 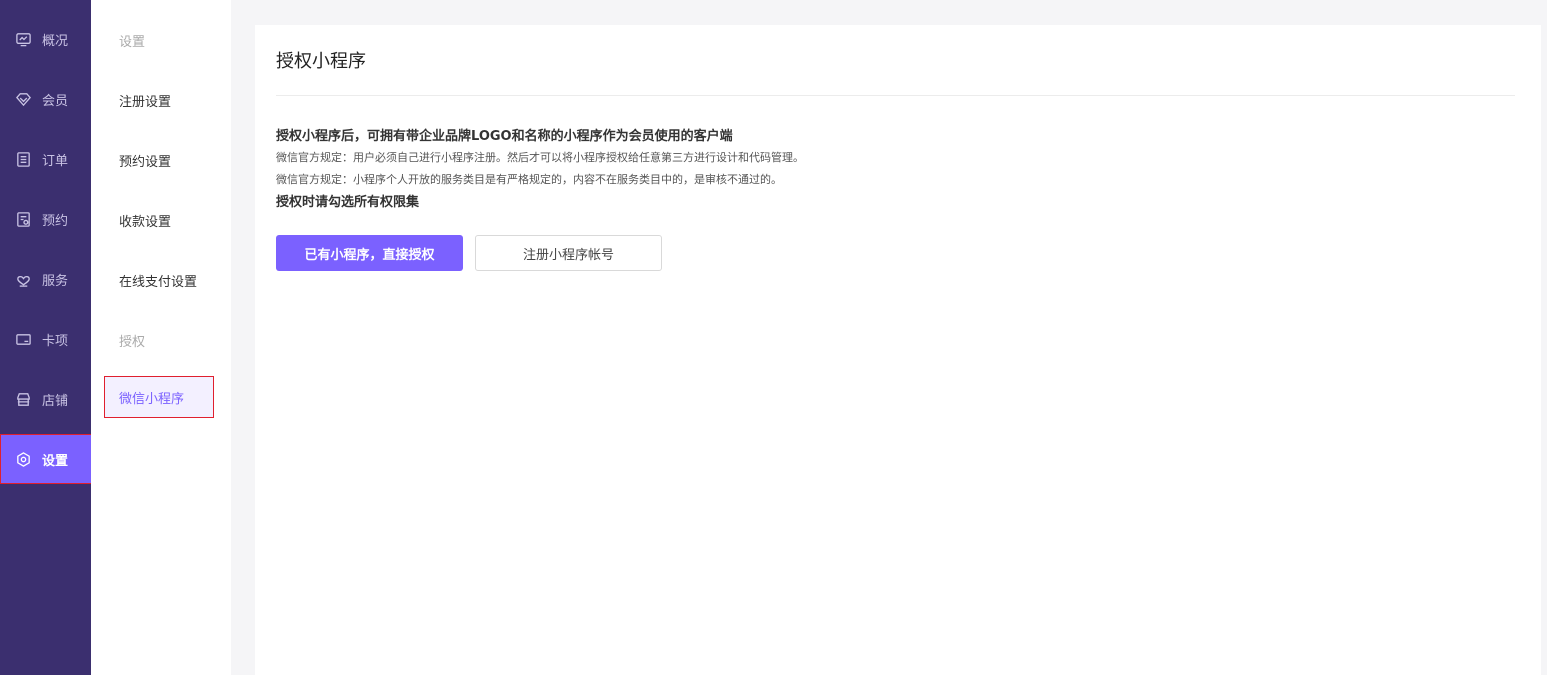 I want to click on nav-item-bookings: 预约, so click(x=45, y=219).